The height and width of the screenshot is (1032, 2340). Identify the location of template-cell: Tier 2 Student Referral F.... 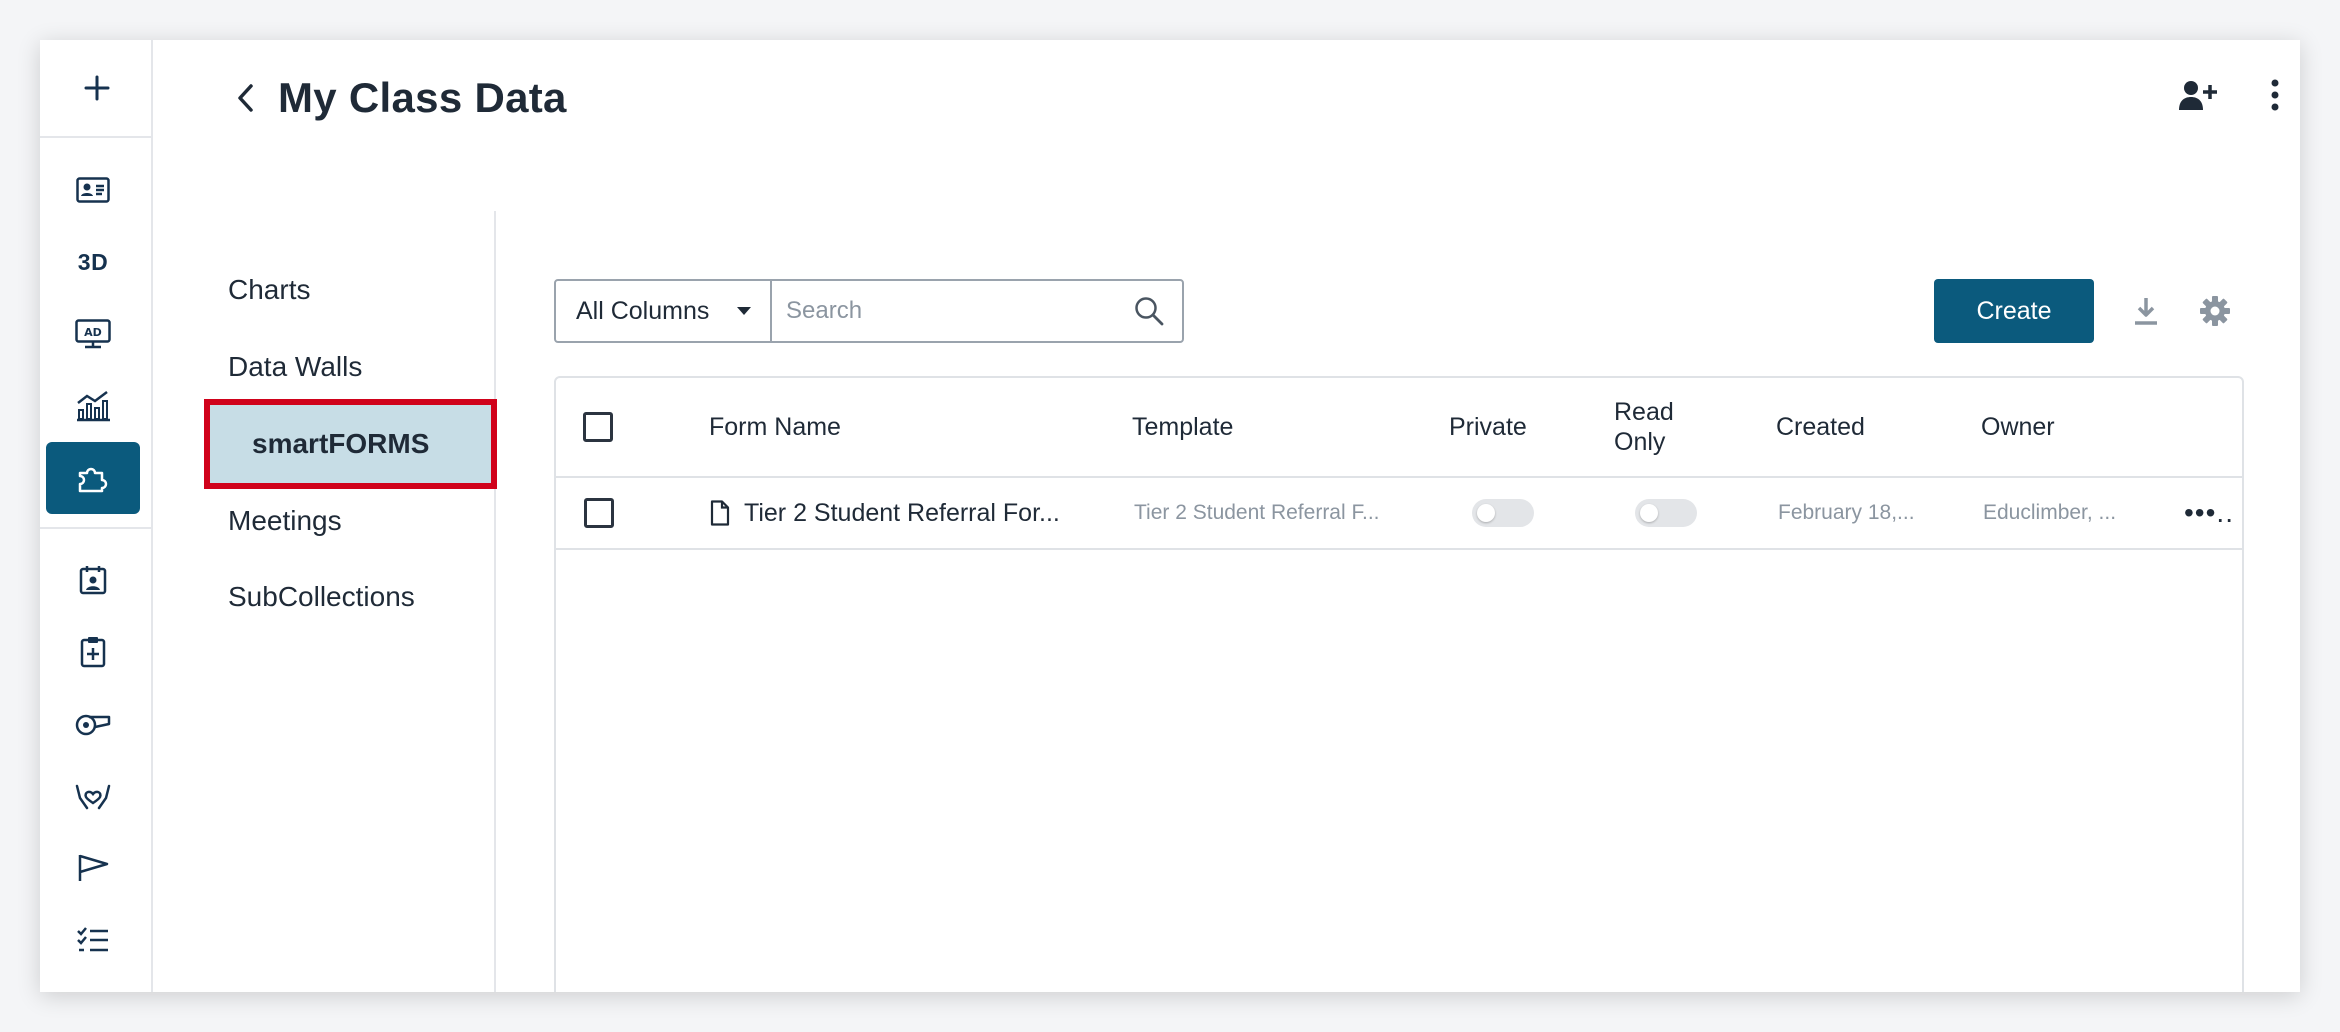
(1257, 512).